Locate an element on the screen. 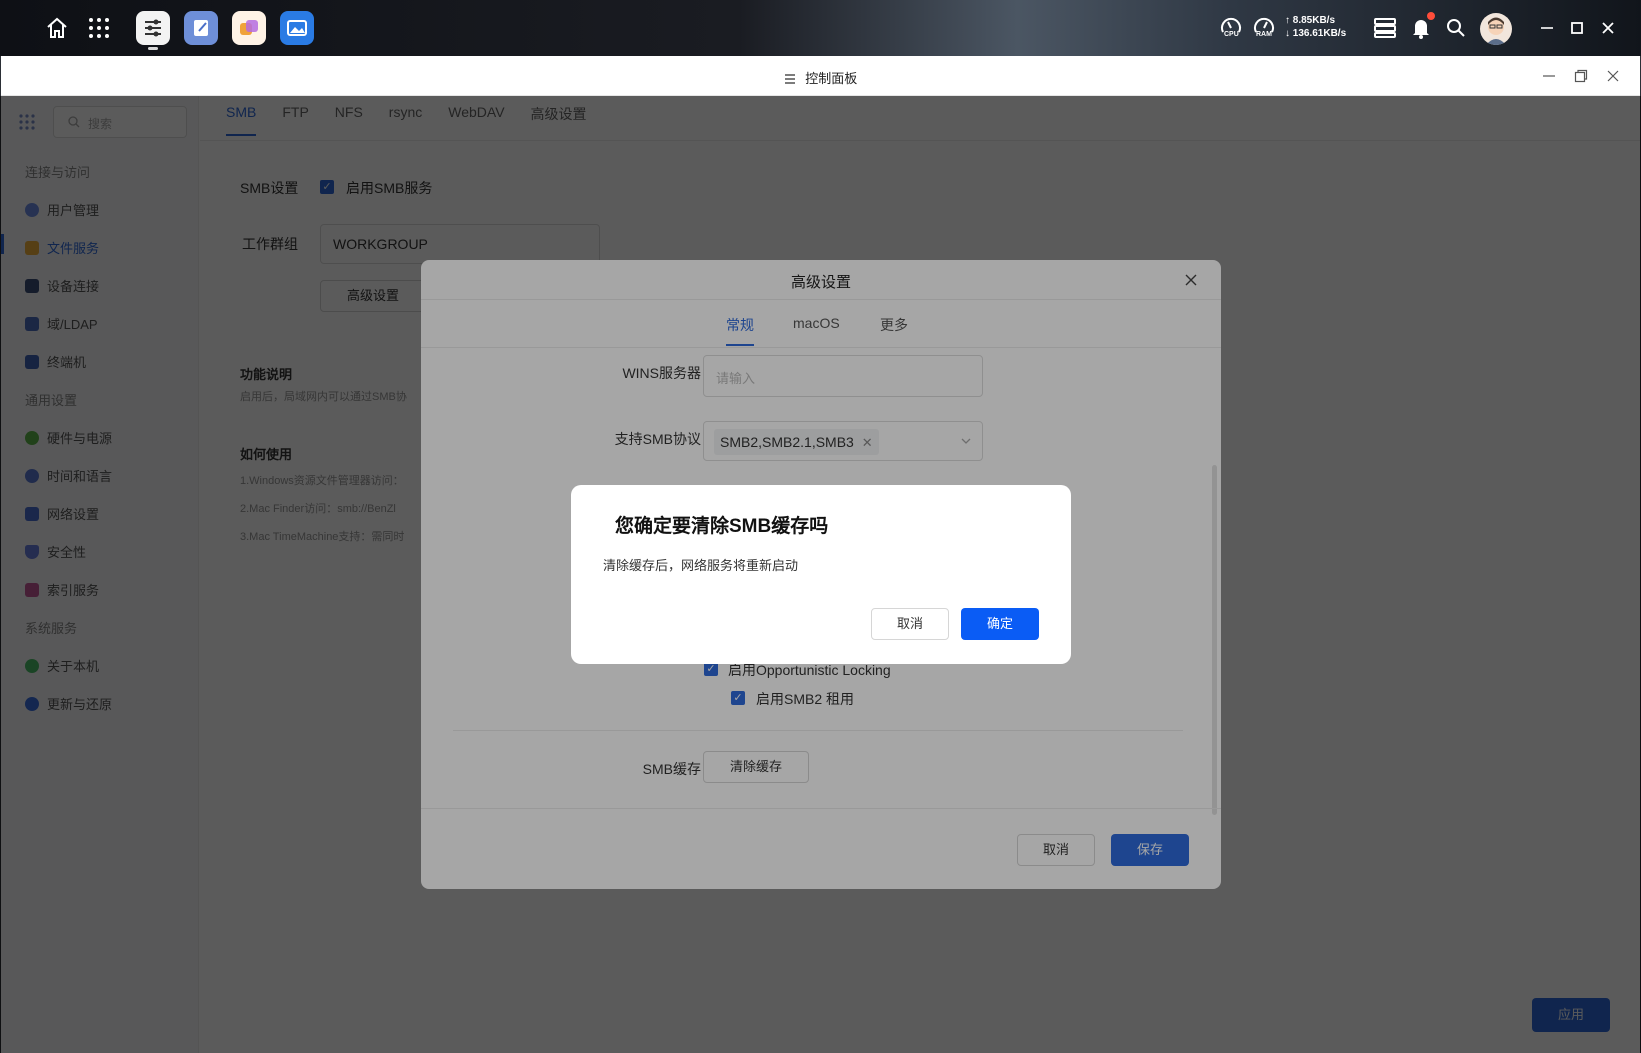 This screenshot has height=1053, width=1641. app-grid-icon is located at coordinates (99, 28).